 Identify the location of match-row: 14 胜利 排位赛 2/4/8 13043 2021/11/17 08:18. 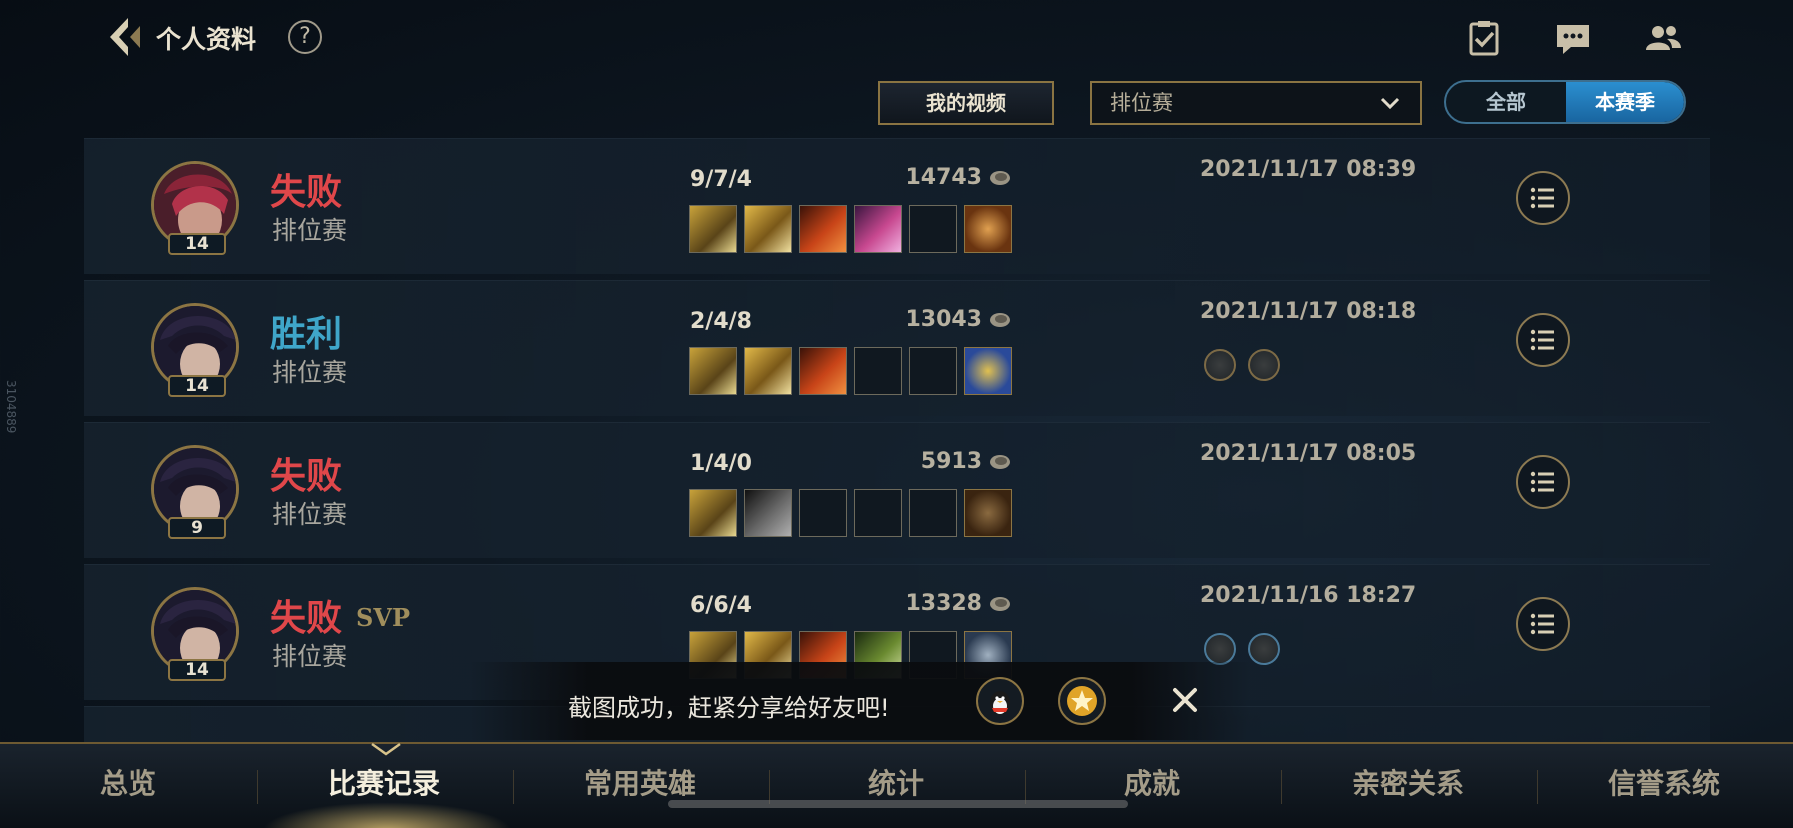
(897, 348).